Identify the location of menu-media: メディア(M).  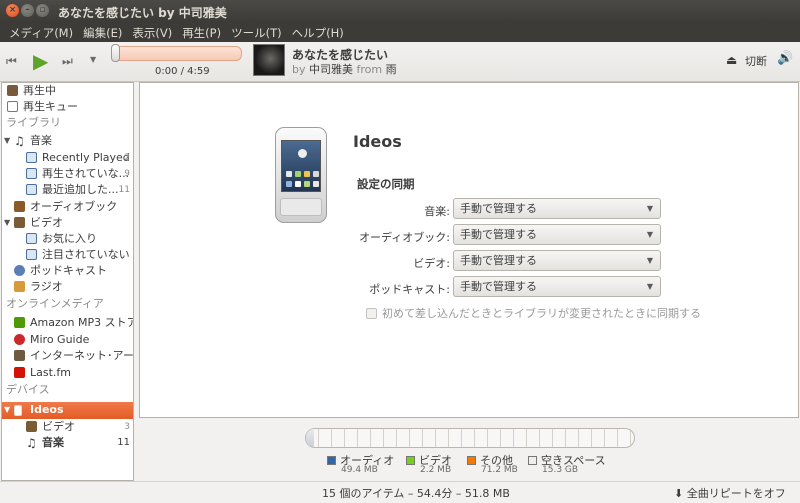
(41, 32).